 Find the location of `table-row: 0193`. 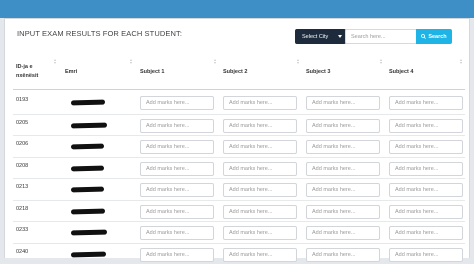

table-row: 0193 is located at coordinates (239, 102).